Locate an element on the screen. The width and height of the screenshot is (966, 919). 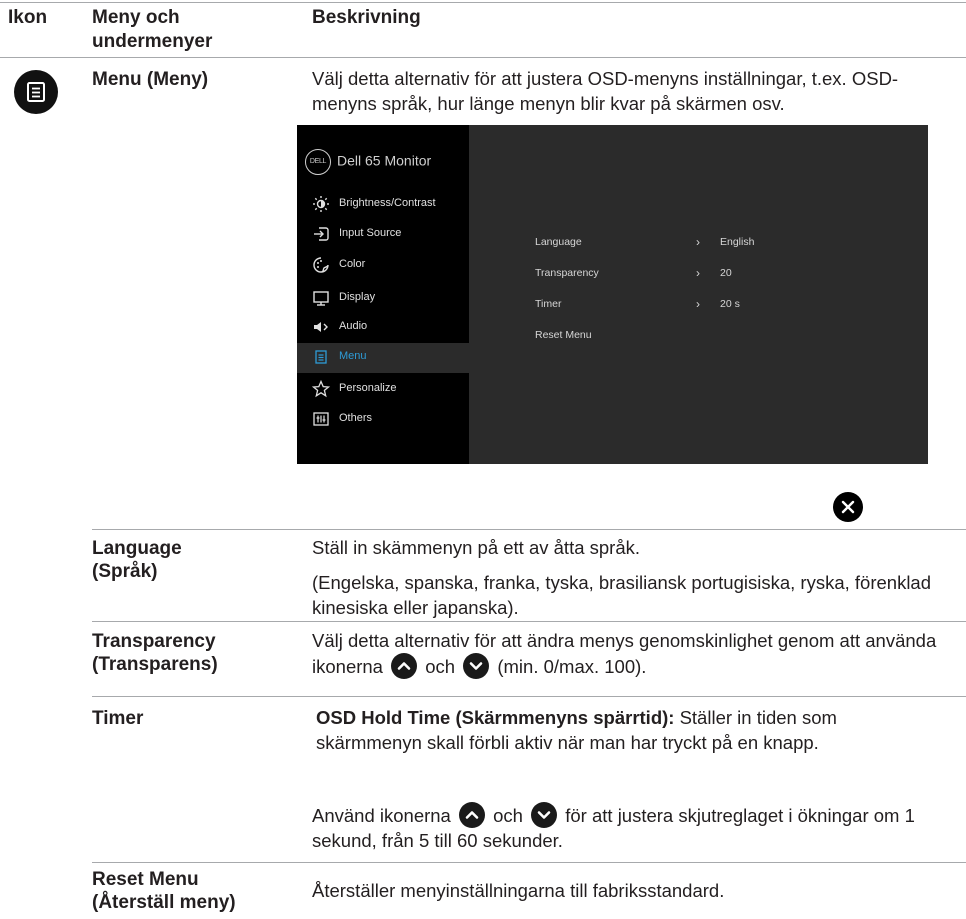
osd-setting-timer: Timer is located at coordinates (548, 304).